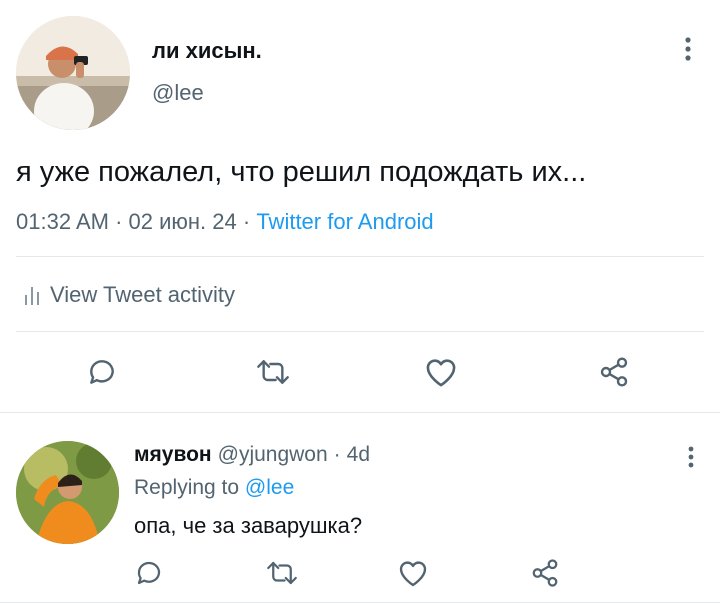 The height and width of the screenshot is (604, 720). What do you see at coordinates (178, 93) in the screenshot?
I see `author-handle: @lee` at bounding box center [178, 93].